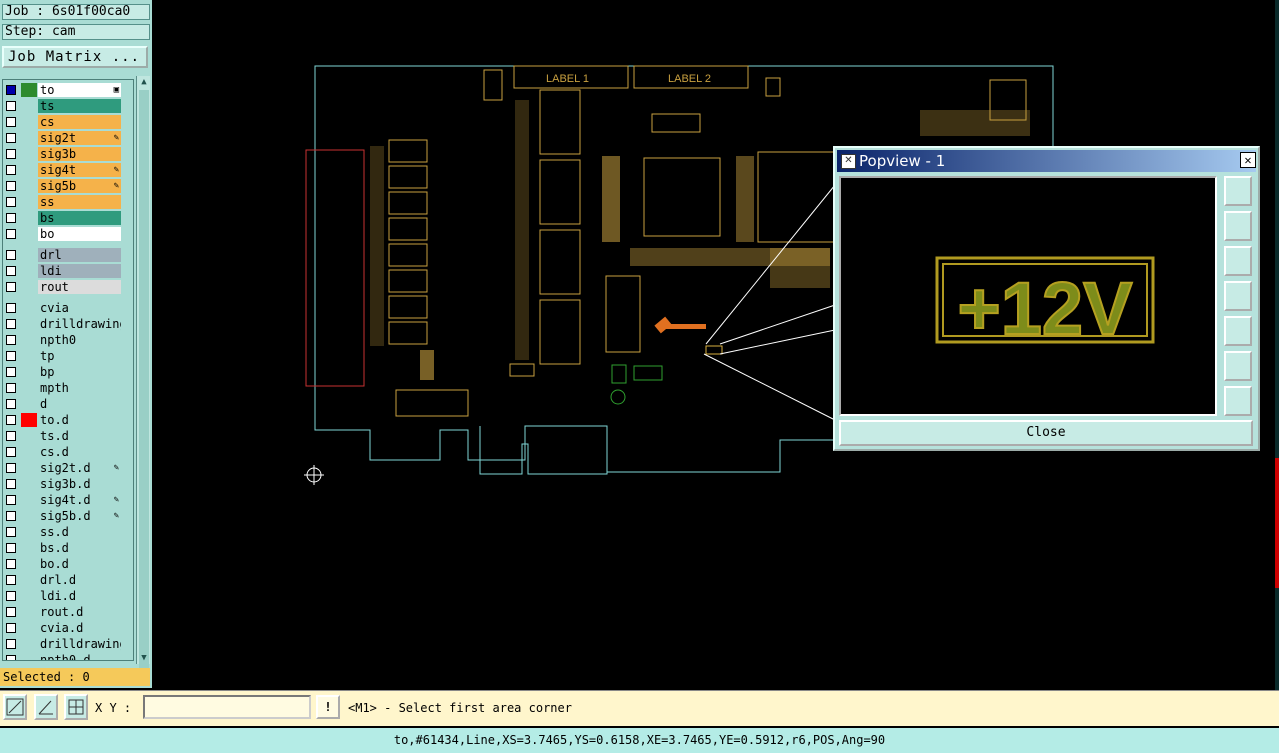 This screenshot has height=753, width=1279. Describe the element at coordinates (1238, 366) in the screenshot. I see `zoom-out-icon` at that location.